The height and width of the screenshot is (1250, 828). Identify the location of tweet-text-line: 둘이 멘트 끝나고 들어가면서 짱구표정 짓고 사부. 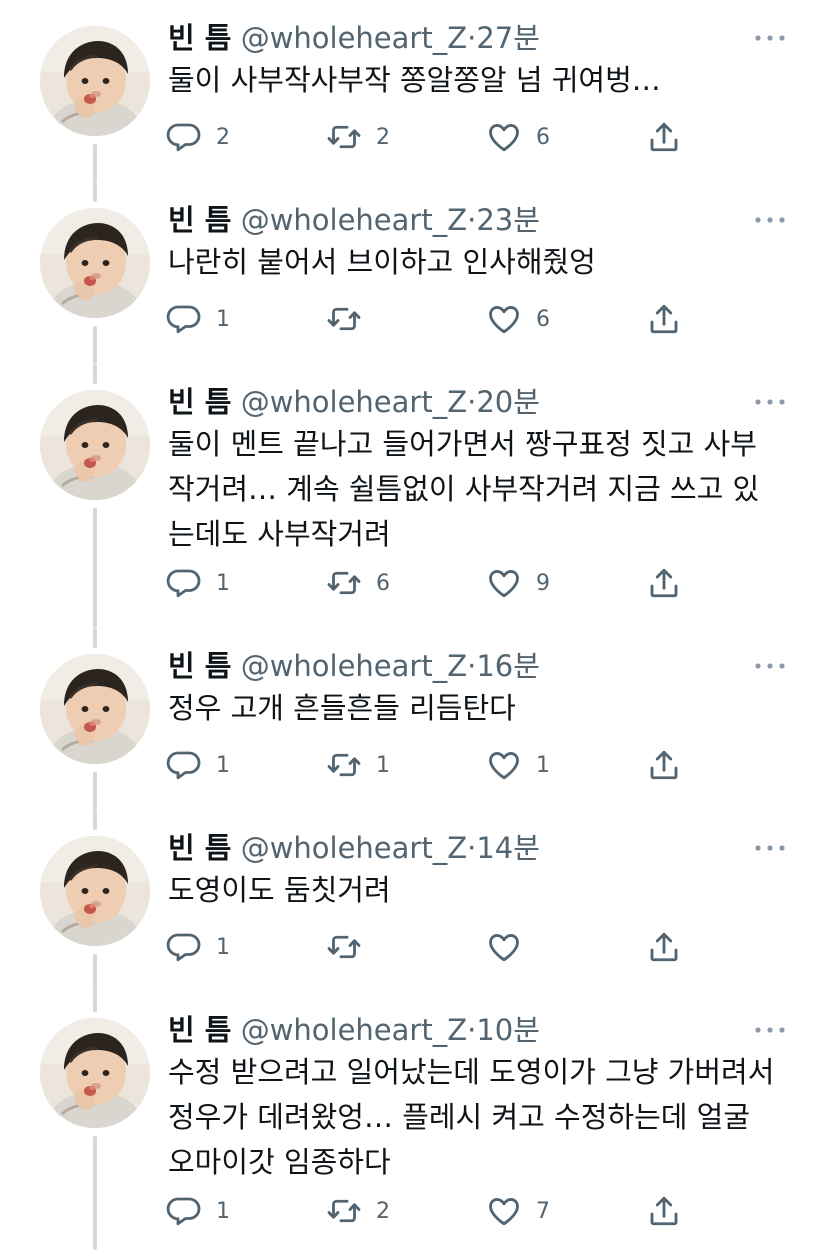
(462, 444).